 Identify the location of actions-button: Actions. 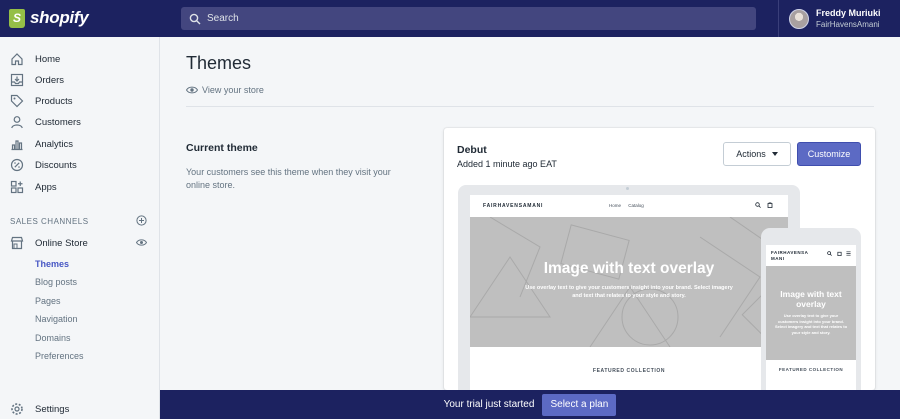
(757, 154).